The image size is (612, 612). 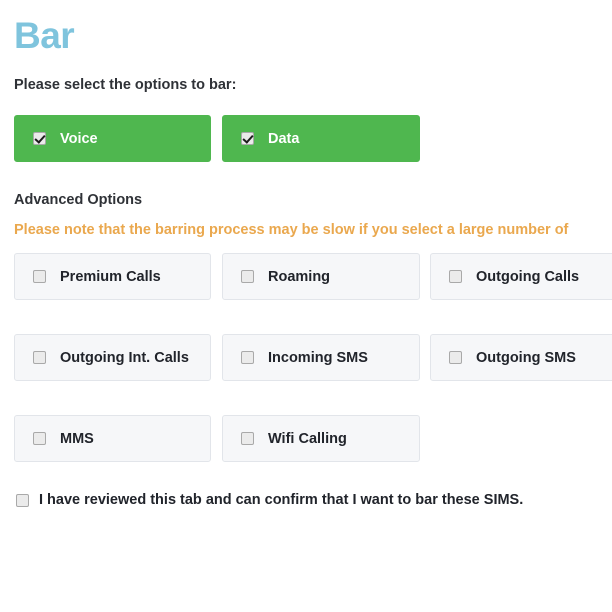 I want to click on option-box-outgoing-int-calls: Outgoing Int. Calls, so click(x=112, y=357).